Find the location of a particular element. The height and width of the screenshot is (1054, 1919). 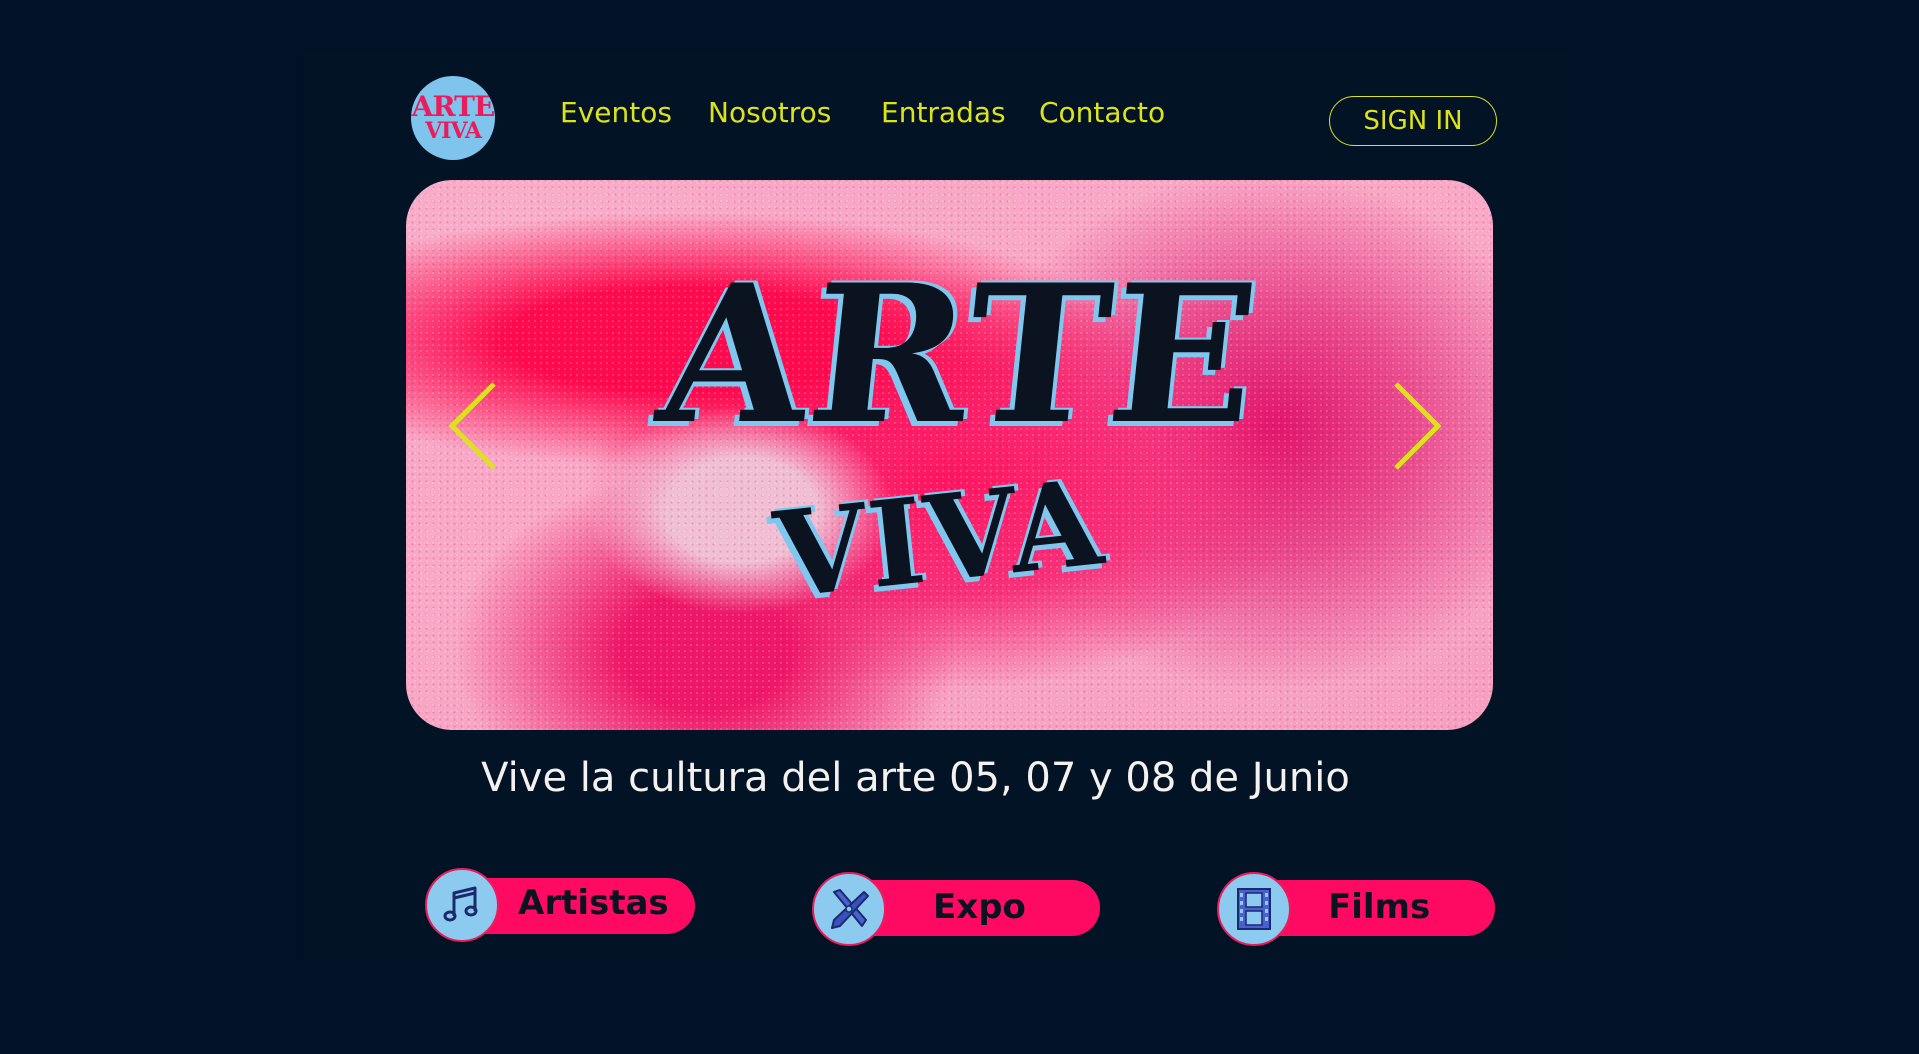

music-note-icon is located at coordinates (460, 904).